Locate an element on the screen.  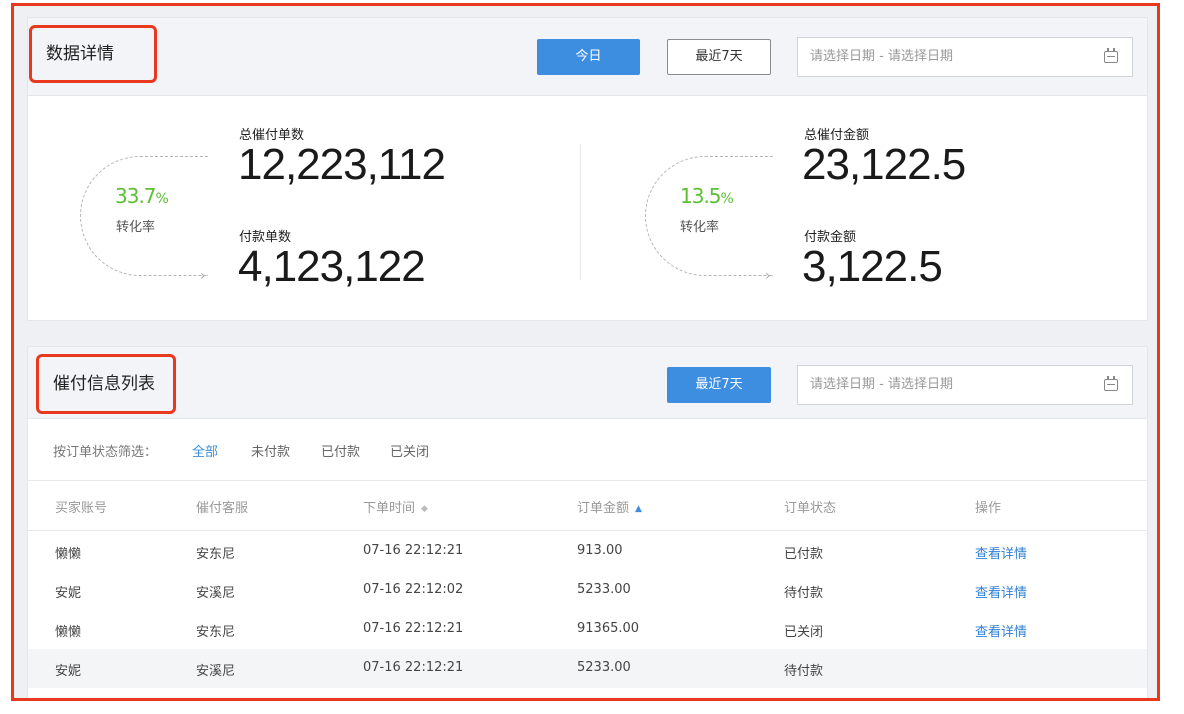
cell-order-amount: 91365.00 is located at coordinates (608, 628).